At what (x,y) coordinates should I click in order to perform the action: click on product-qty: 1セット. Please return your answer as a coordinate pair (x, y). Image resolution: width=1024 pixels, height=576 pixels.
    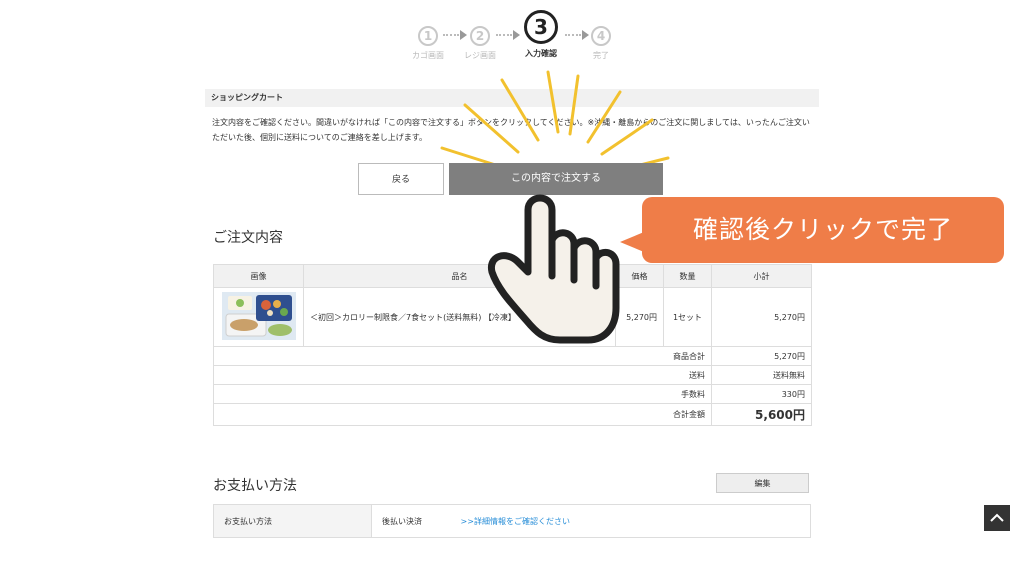
    Looking at the image, I should click on (687, 317).